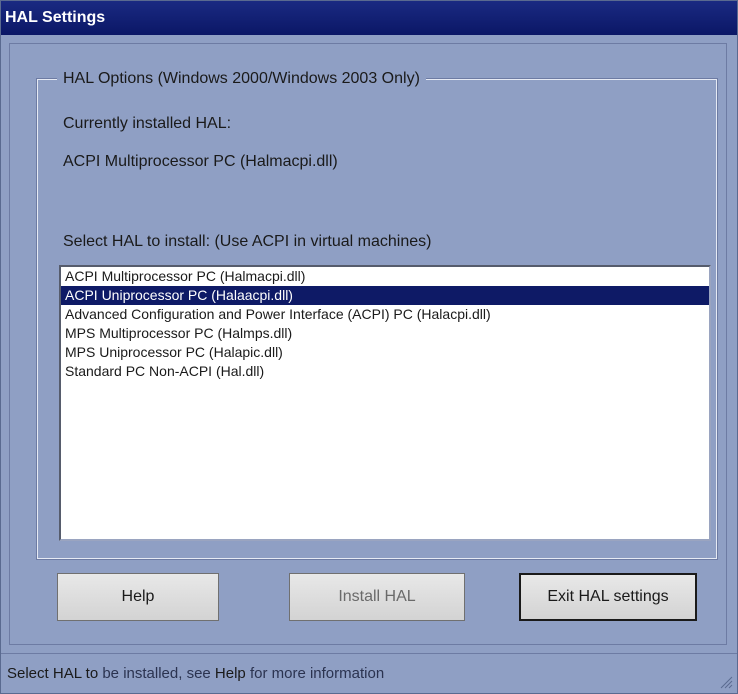 The image size is (738, 694). What do you see at coordinates (726, 682) in the screenshot?
I see `resize-grip-icon` at bounding box center [726, 682].